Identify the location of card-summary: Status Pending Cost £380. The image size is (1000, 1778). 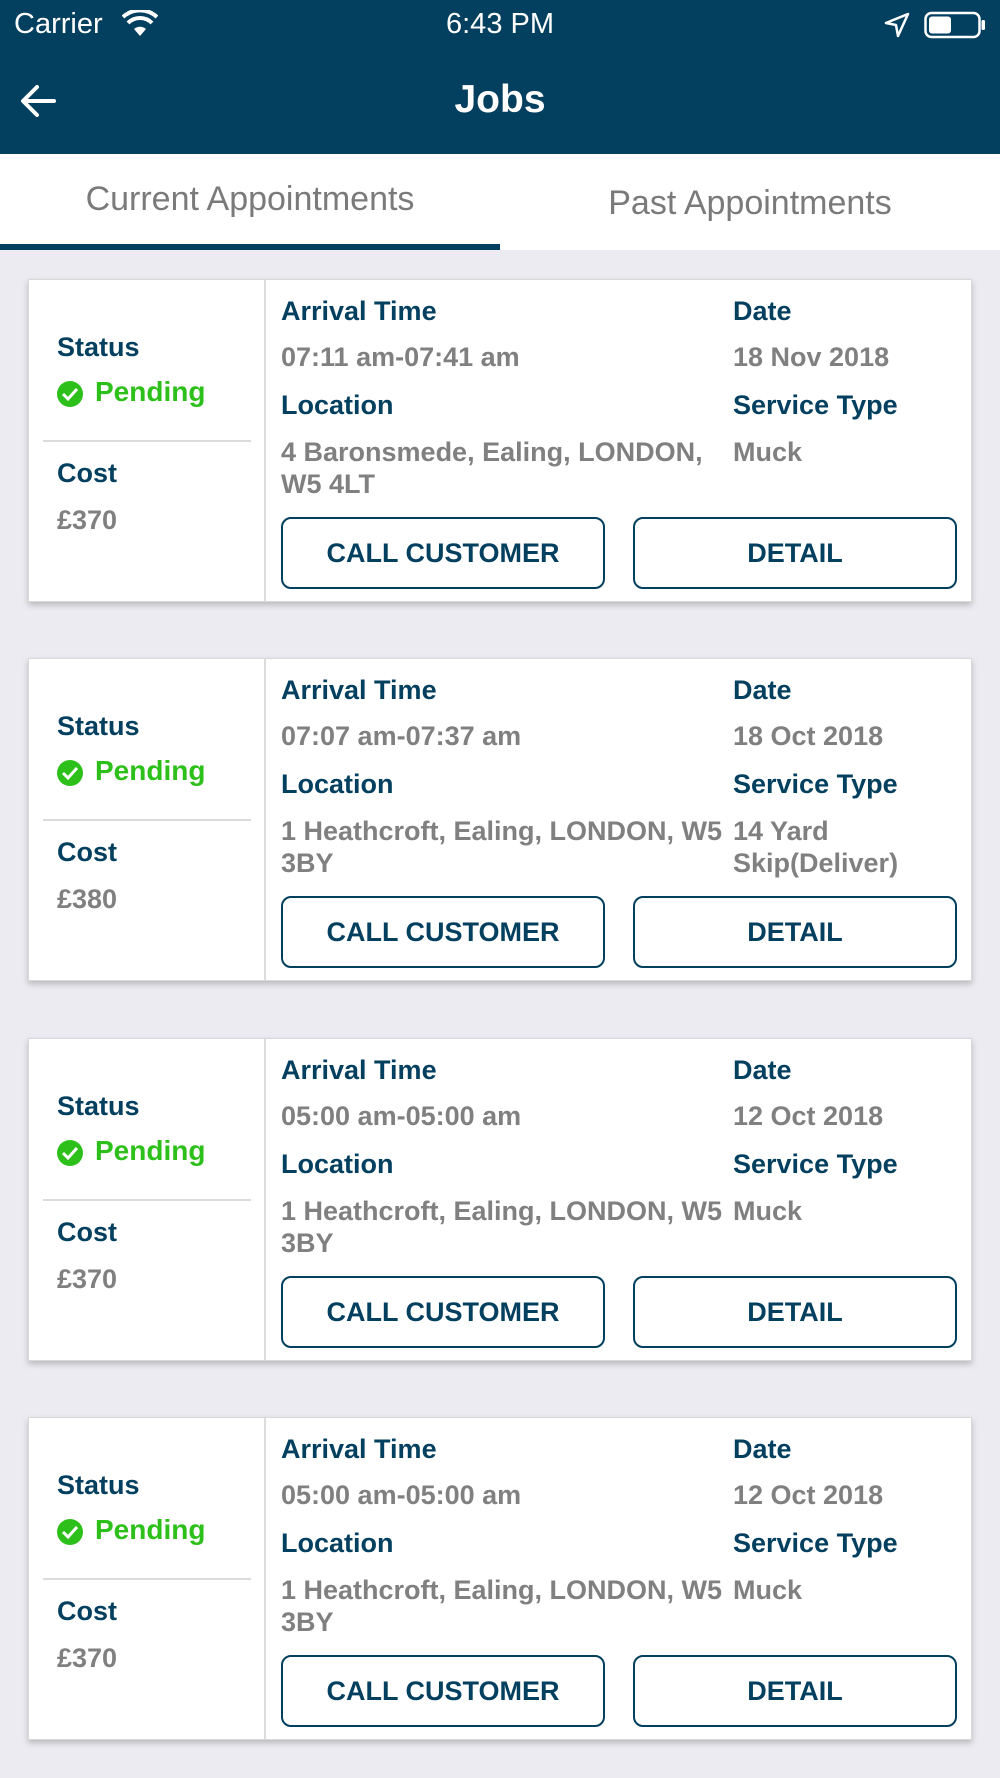
(147, 819).